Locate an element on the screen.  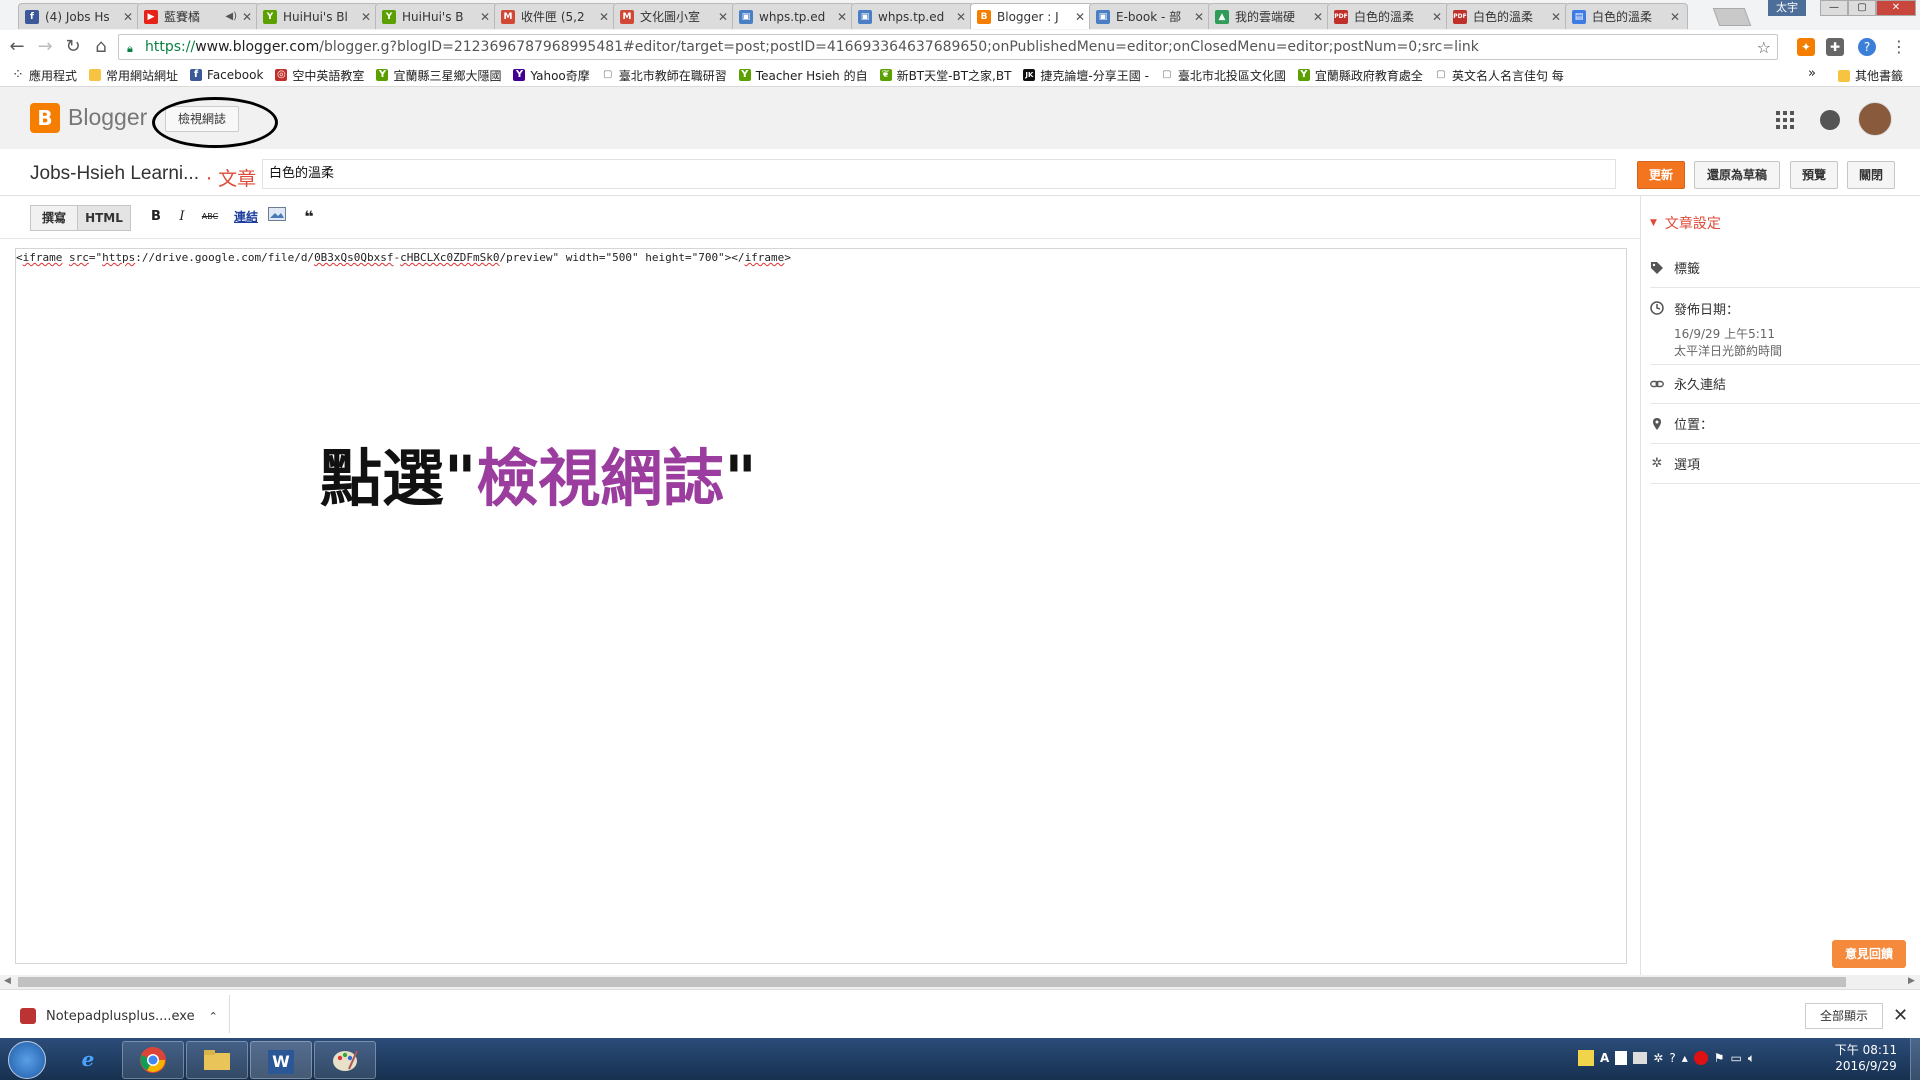
notifications-icon is located at coordinates (1830, 120).